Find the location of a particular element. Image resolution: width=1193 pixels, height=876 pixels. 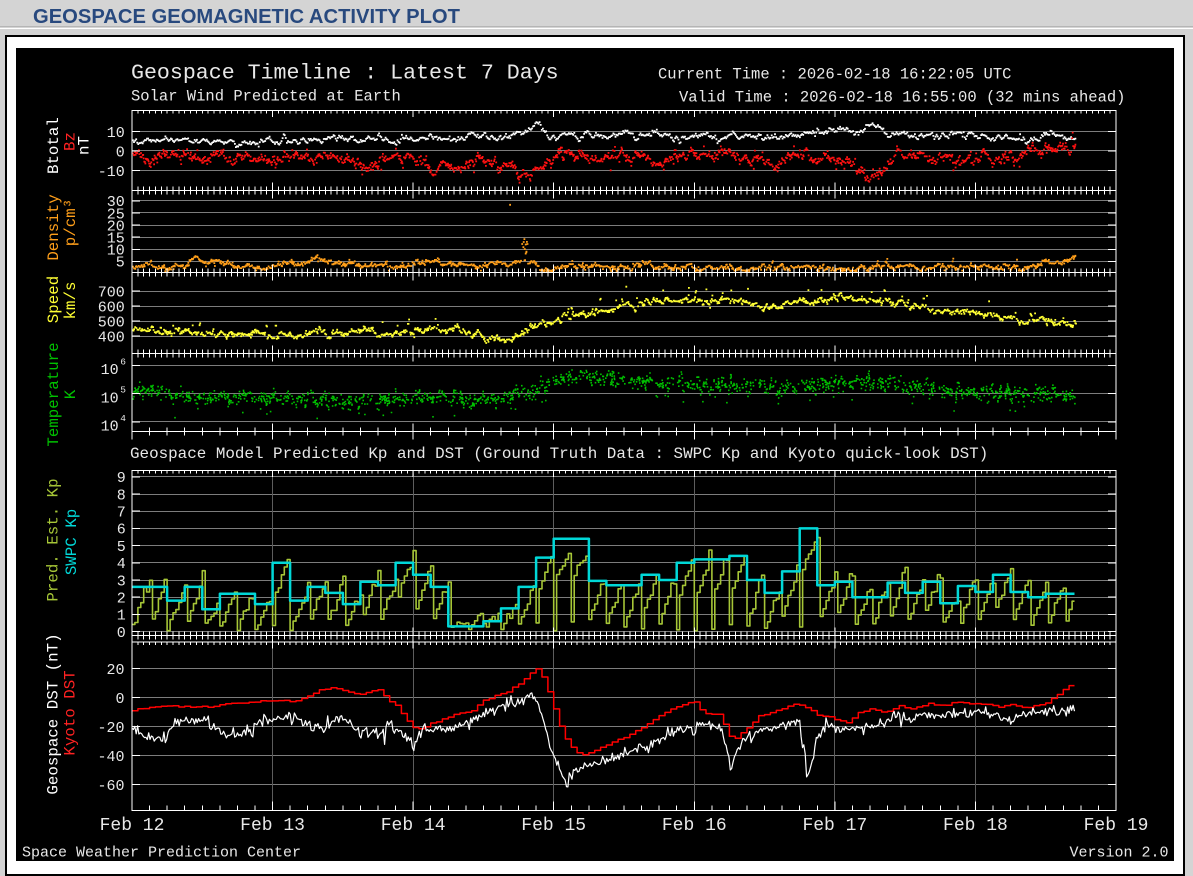

svg-text: SWPC Kp is located at coordinates (72, 542).